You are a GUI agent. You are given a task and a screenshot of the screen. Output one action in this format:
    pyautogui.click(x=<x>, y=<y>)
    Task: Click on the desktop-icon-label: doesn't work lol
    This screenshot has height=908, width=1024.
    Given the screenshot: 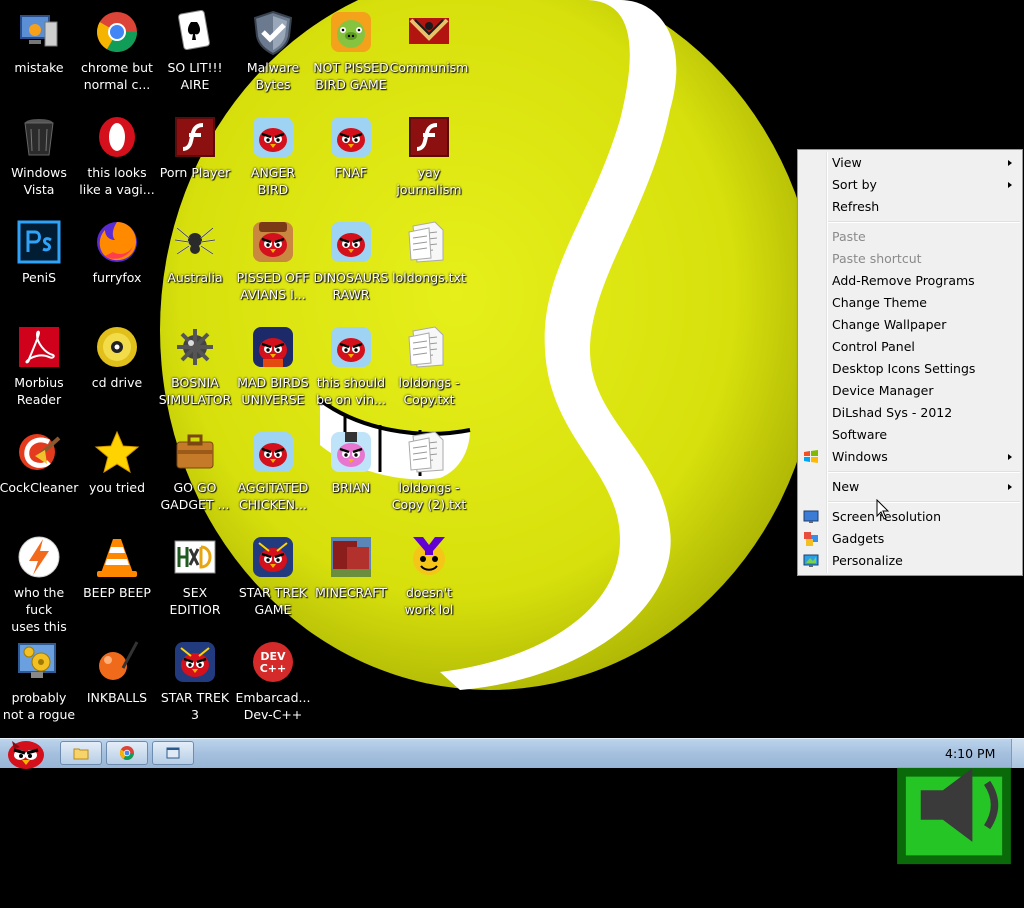 What is the action you would take?
    pyautogui.click(x=429, y=601)
    